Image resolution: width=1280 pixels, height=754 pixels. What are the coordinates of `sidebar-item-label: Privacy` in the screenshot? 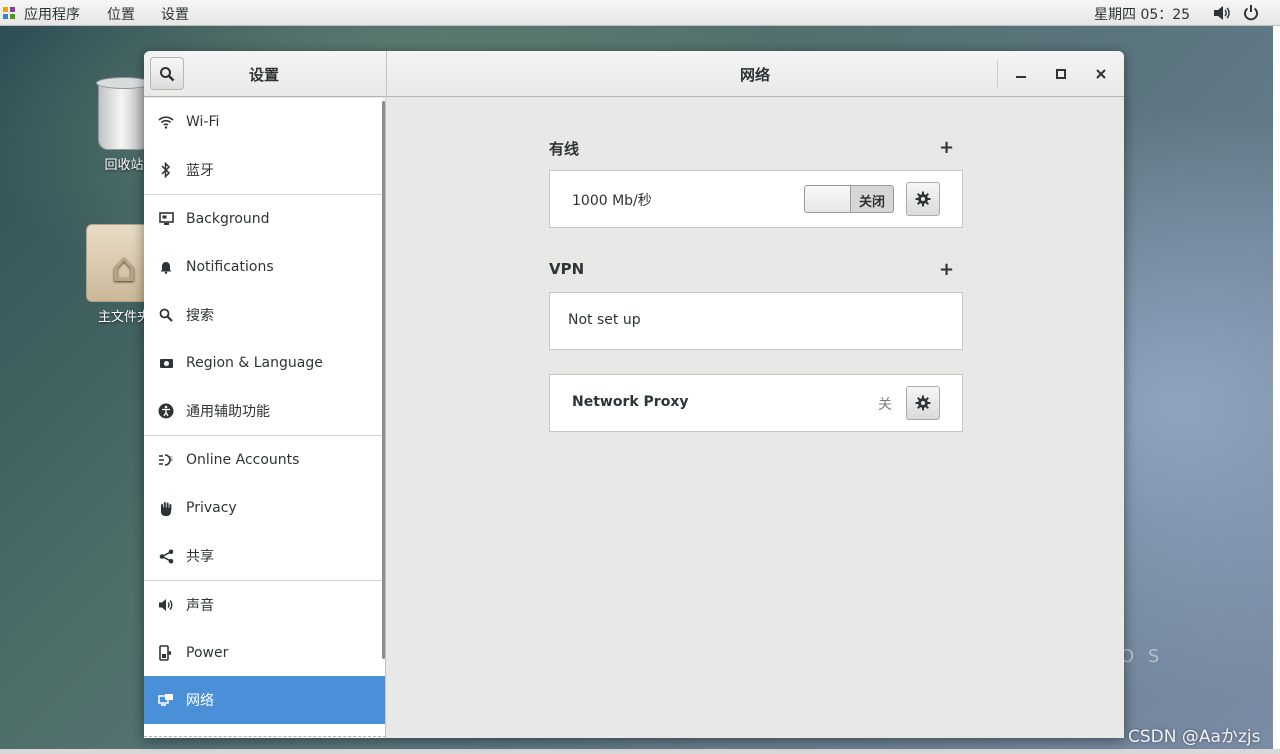 It's located at (211, 508).